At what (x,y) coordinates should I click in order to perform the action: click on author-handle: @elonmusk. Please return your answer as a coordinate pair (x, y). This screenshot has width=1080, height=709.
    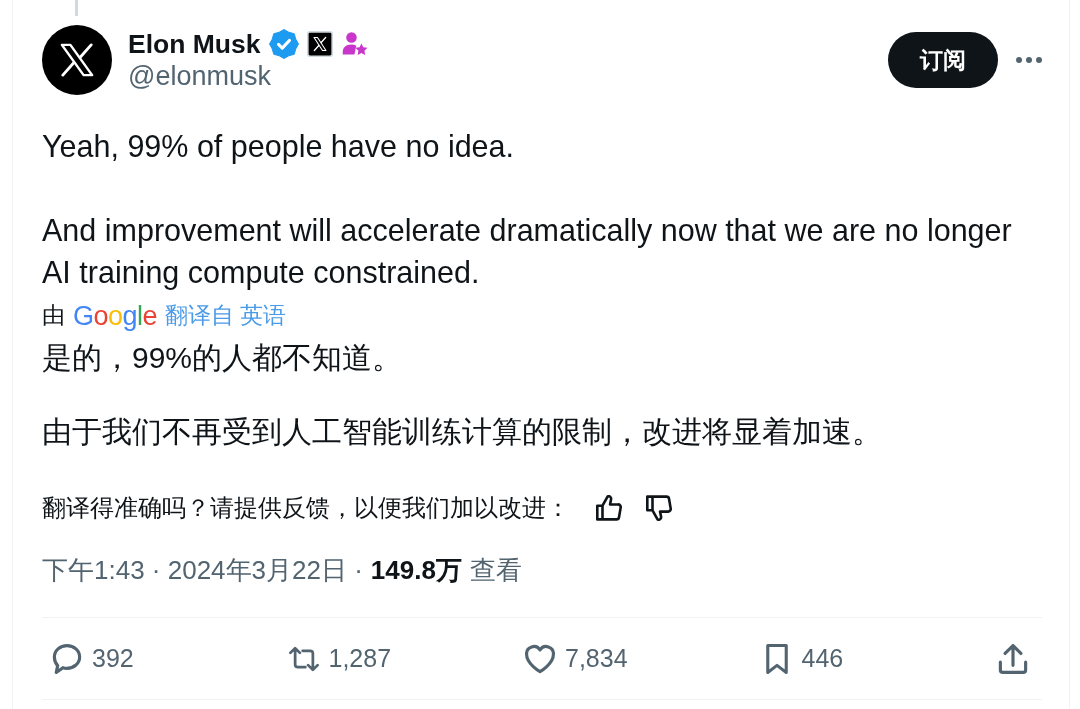
    Looking at the image, I should click on (248, 76).